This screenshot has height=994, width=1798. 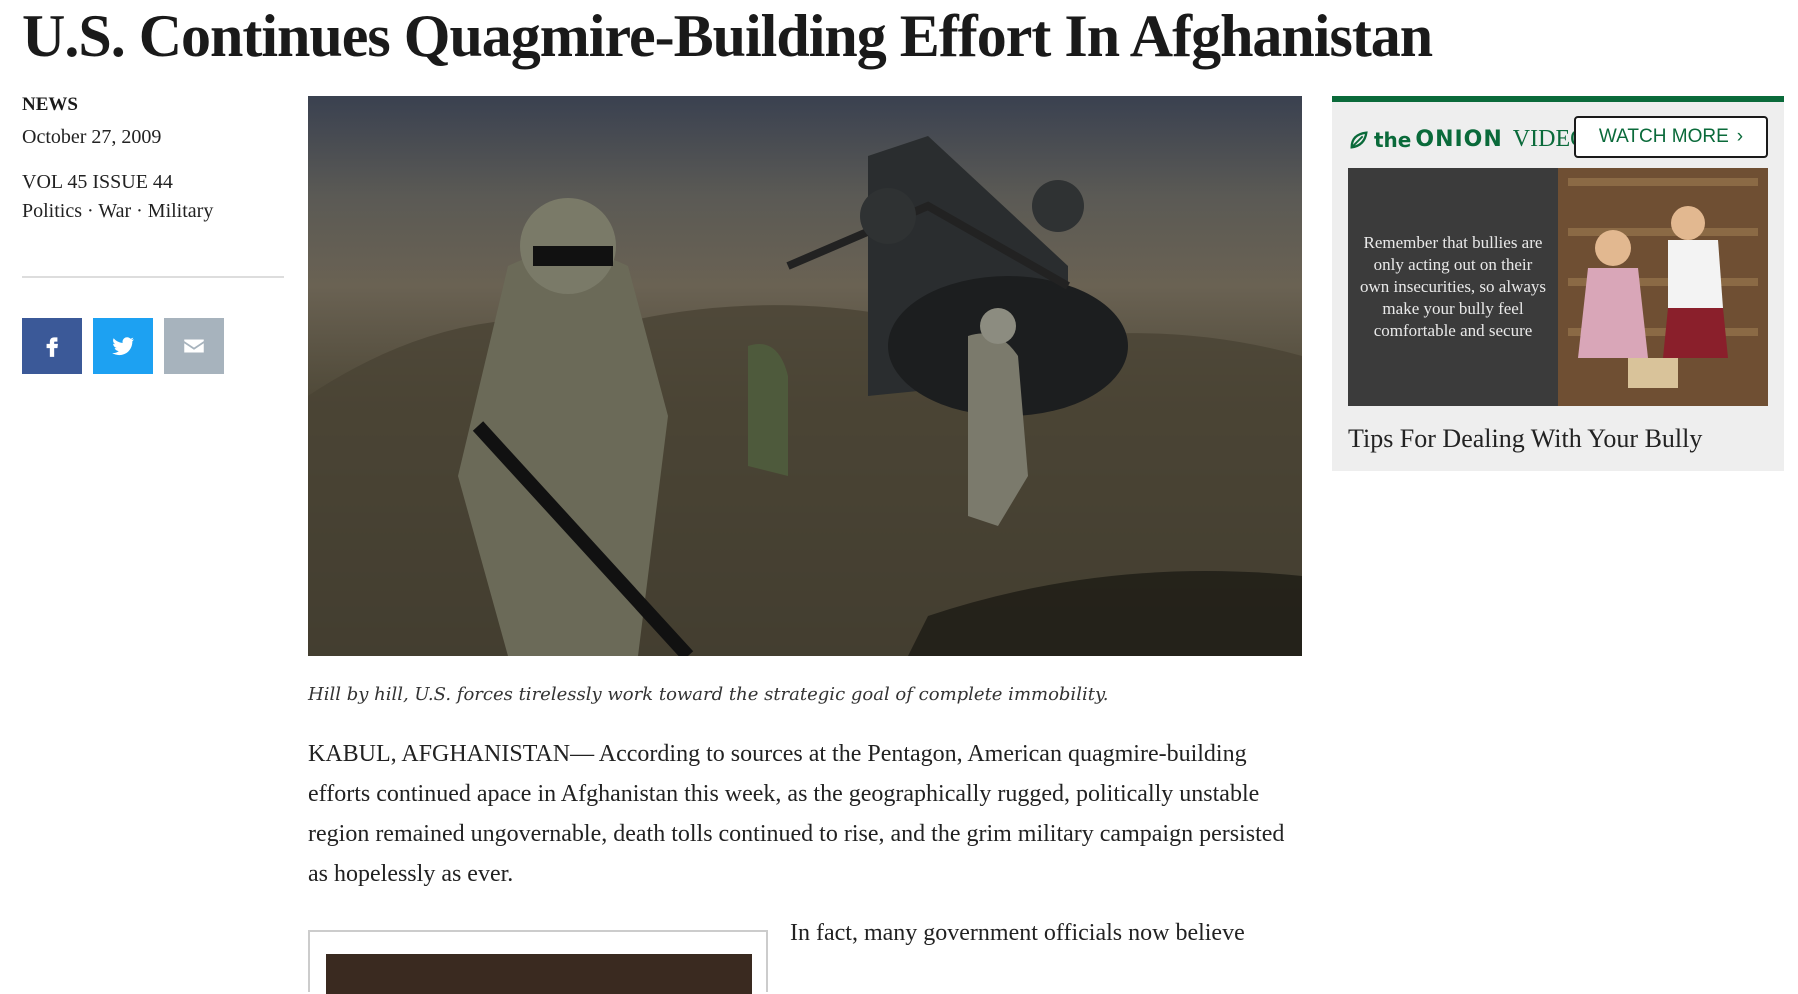 What do you see at coordinates (1393, 139) in the screenshot?
I see `brand-the: the` at bounding box center [1393, 139].